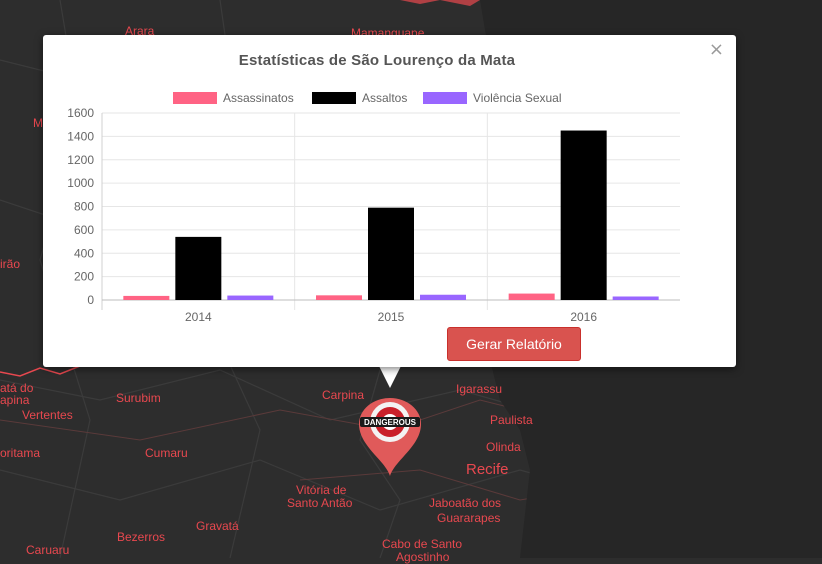 This screenshot has height=564, width=822. I want to click on map-label-caruaru: Caruaru, so click(48, 550).